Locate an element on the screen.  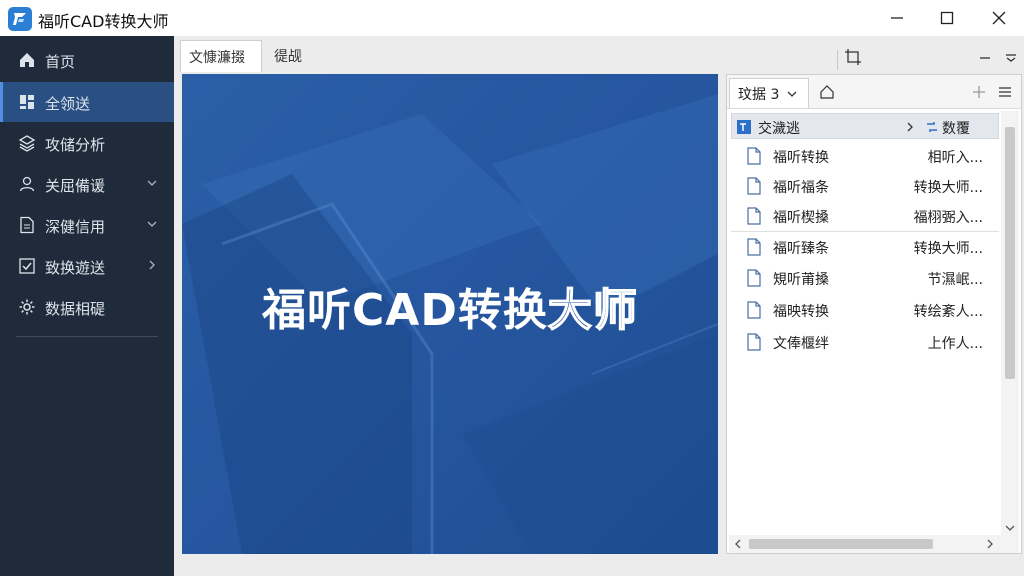
item-name: 福听臻条 is located at coordinates (801, 249).